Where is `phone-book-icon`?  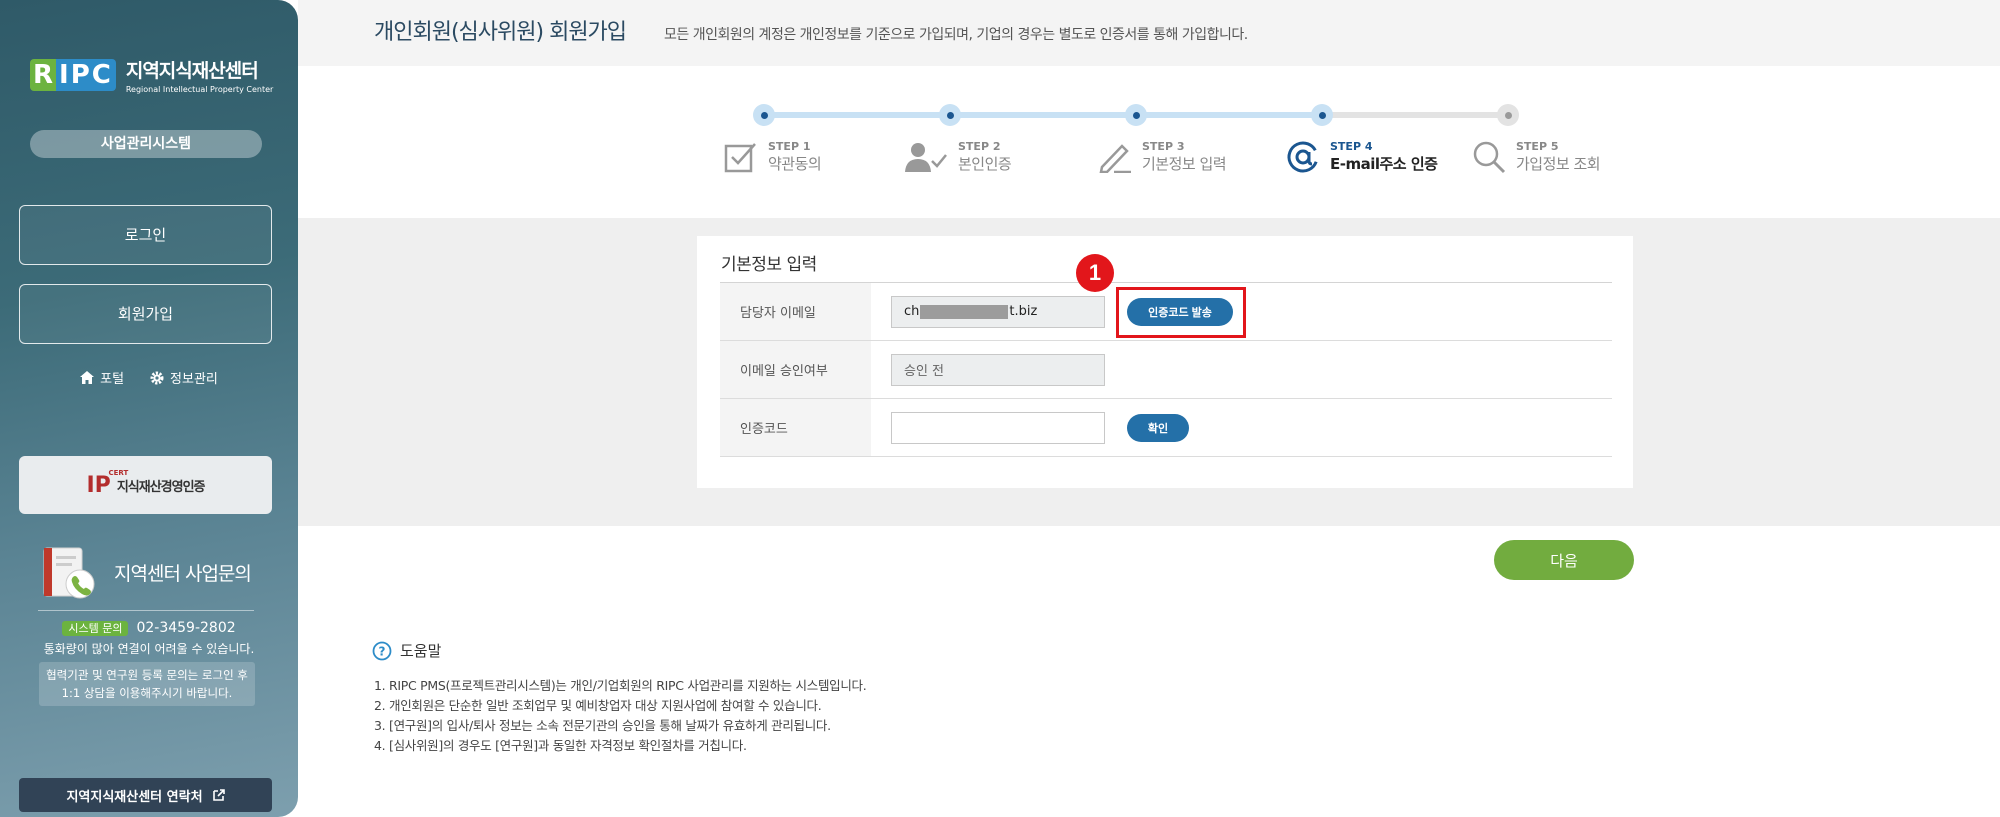
phone-book-icon is located at coordinates (69, 573).